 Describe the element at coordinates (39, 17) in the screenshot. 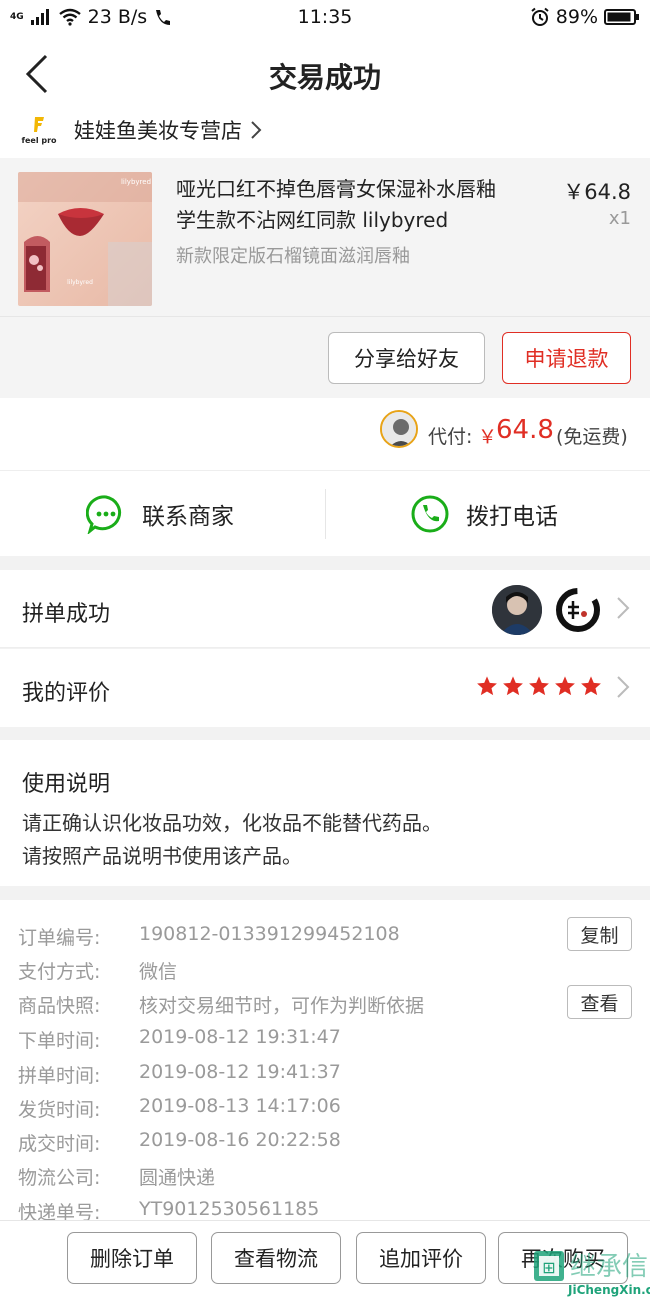

I see `signal-icon` at that location.